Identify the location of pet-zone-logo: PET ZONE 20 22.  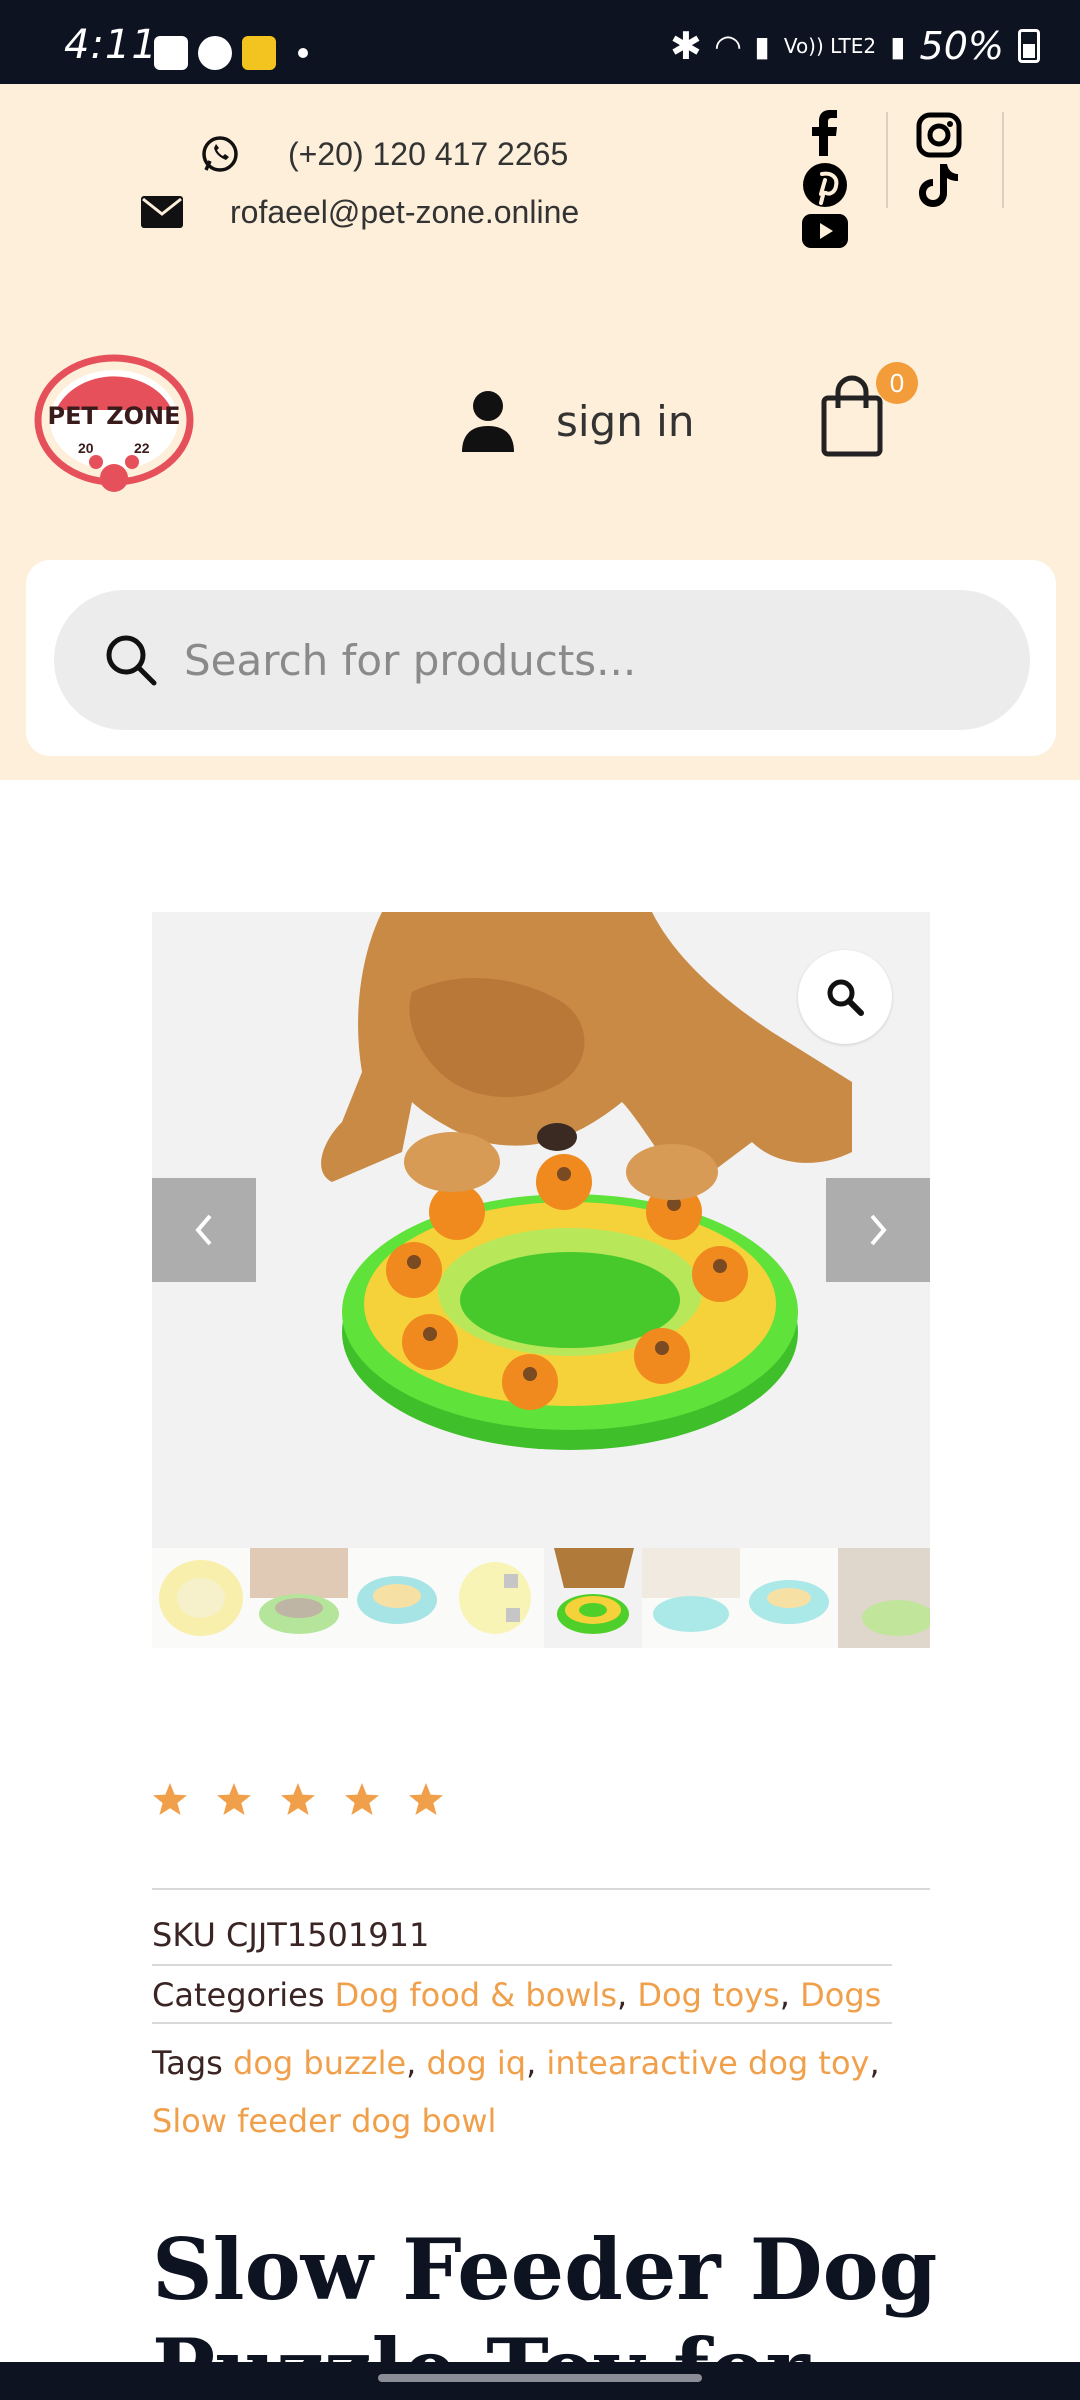
(114, 423).